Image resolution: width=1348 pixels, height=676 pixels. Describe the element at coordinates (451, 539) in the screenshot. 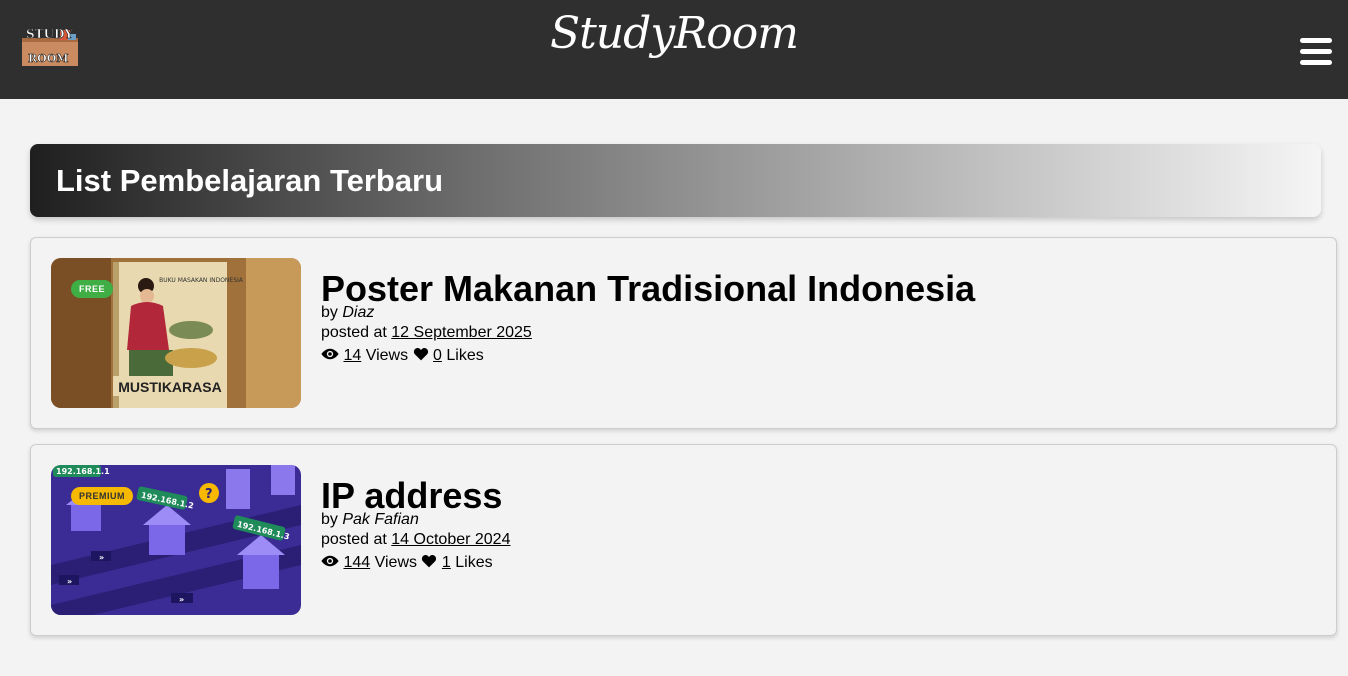

I see `post-date: 14 October 2024` at that location.